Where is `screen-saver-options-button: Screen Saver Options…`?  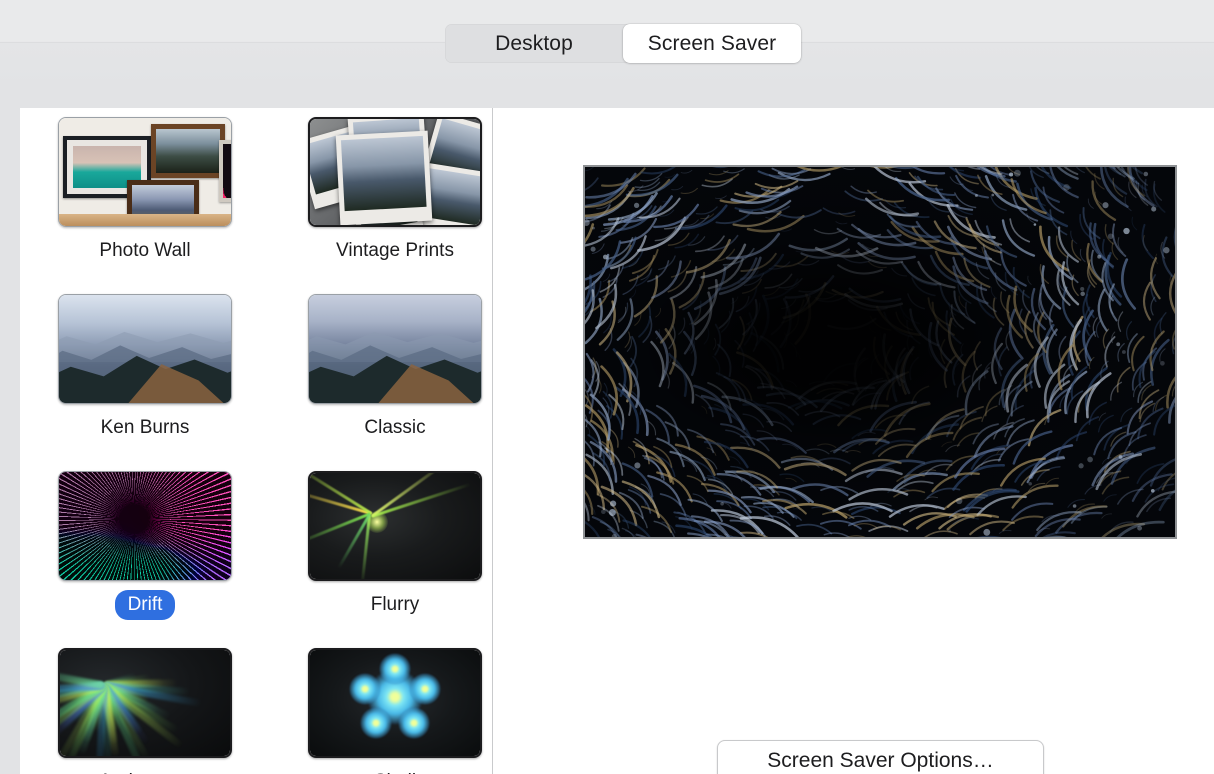
screen-saver-options-button: Screen Saver Options… is located at coordinates (880, 757).